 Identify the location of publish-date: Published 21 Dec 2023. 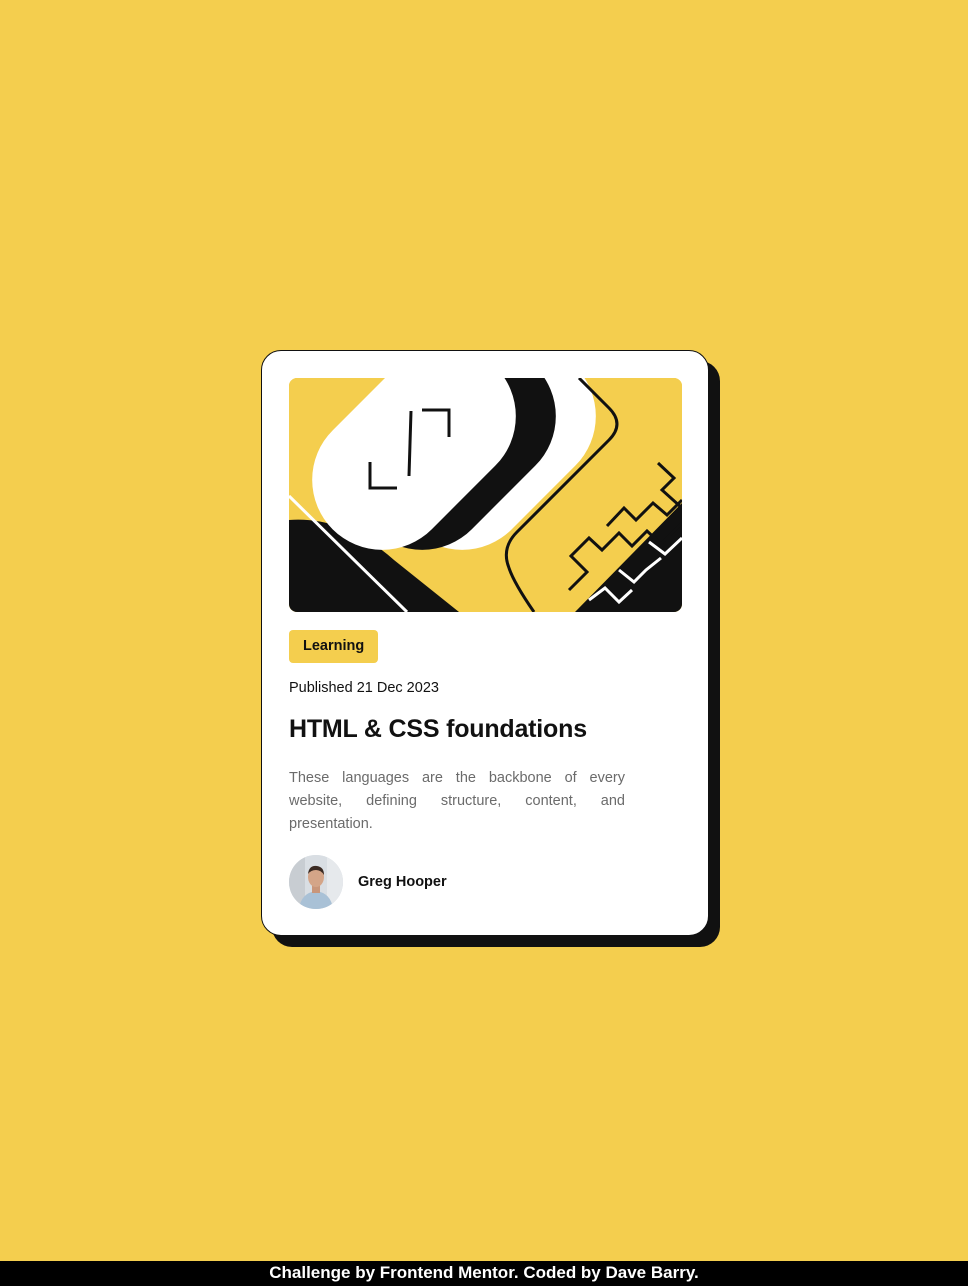
(364, 688).